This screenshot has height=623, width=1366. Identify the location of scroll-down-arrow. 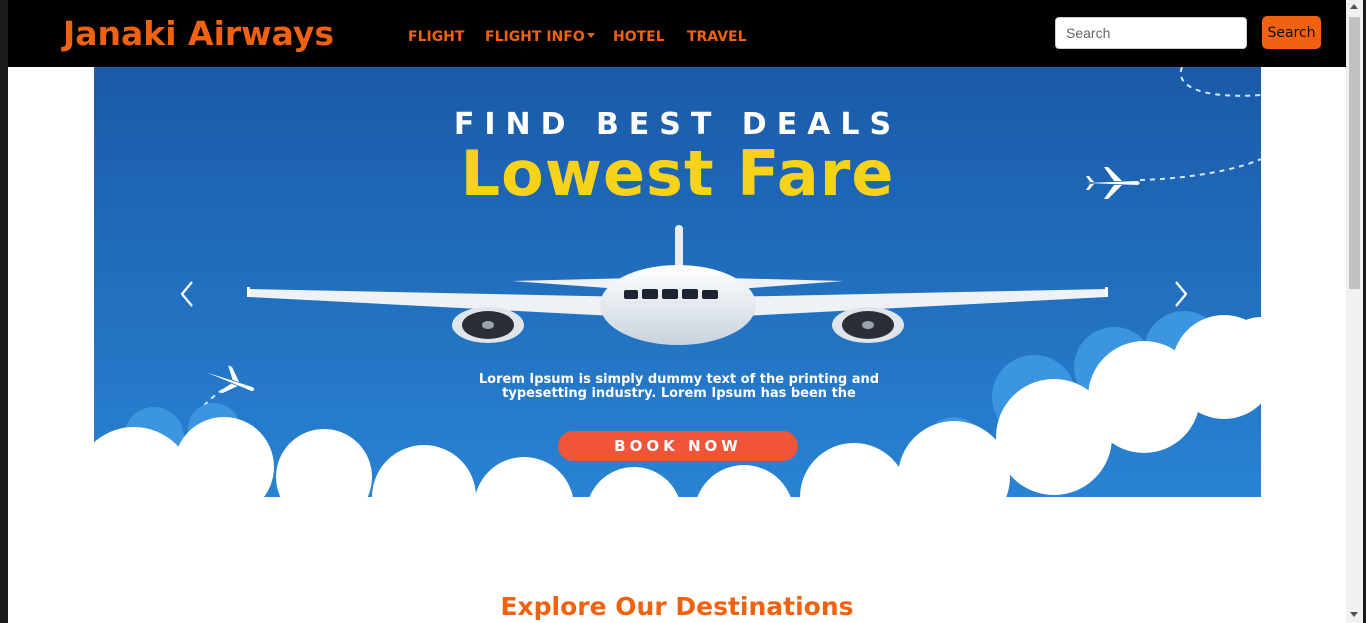
(1354, 614).